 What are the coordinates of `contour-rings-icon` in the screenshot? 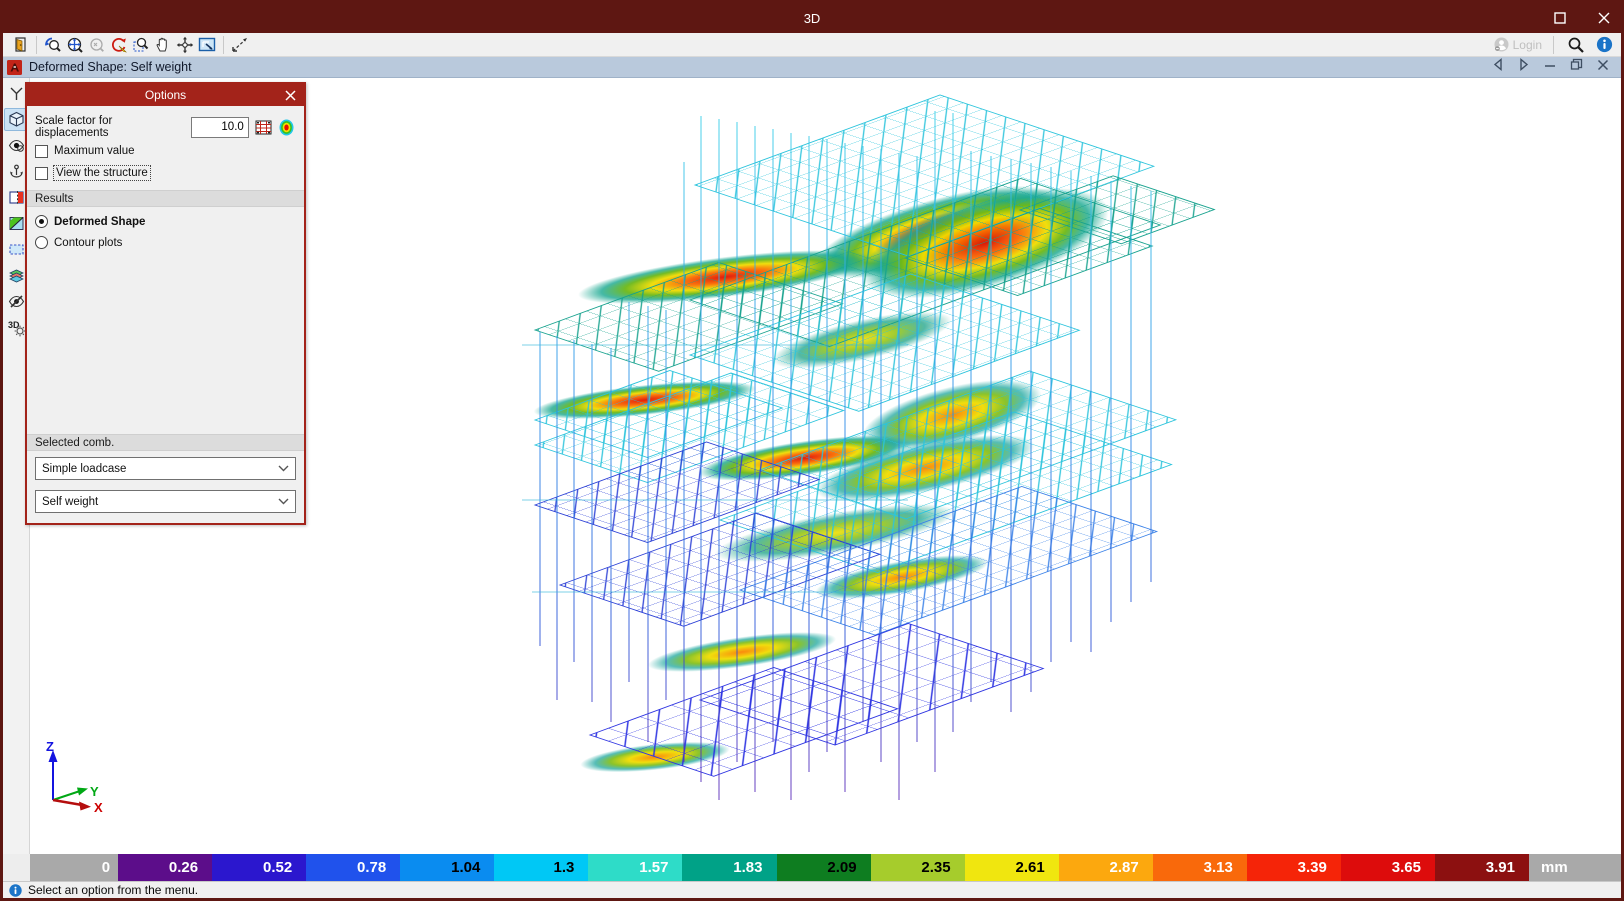 It's located at (286, 127).